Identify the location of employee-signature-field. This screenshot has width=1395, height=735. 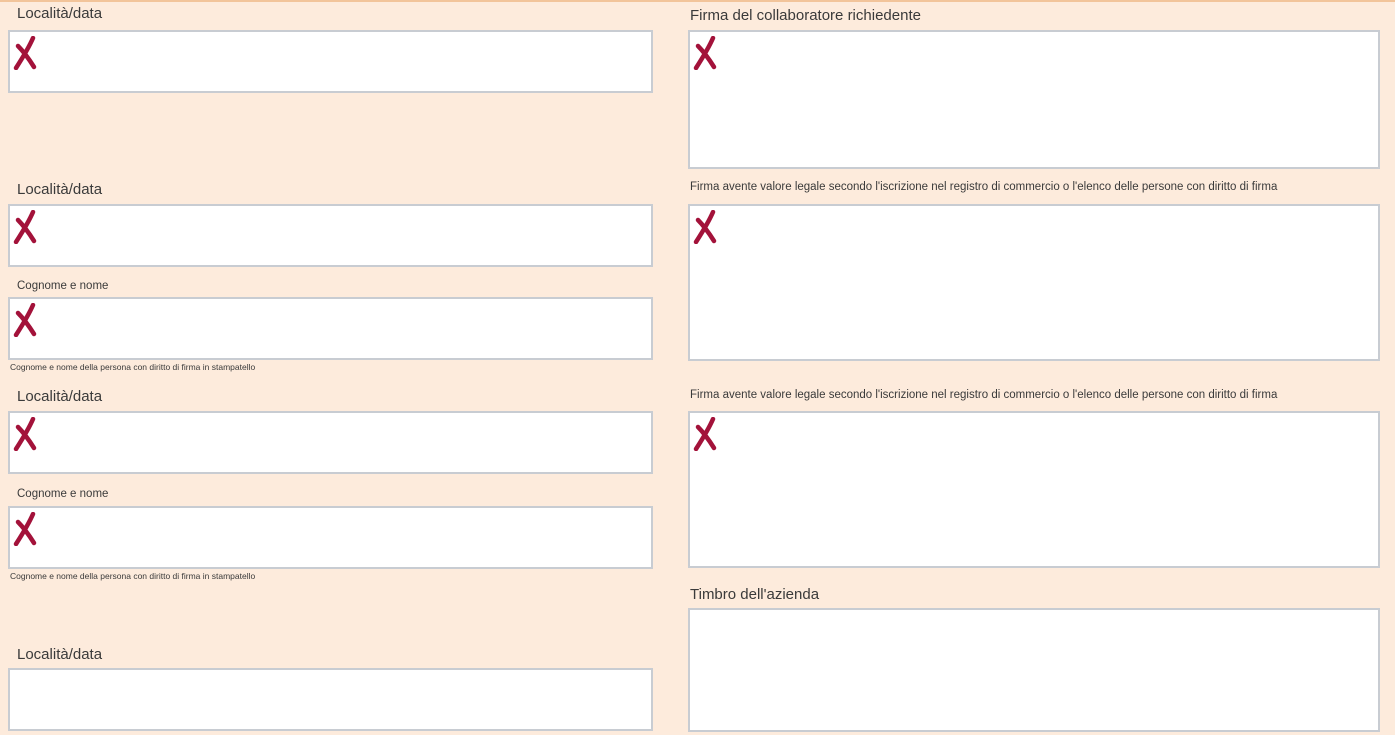
(1034, 99).